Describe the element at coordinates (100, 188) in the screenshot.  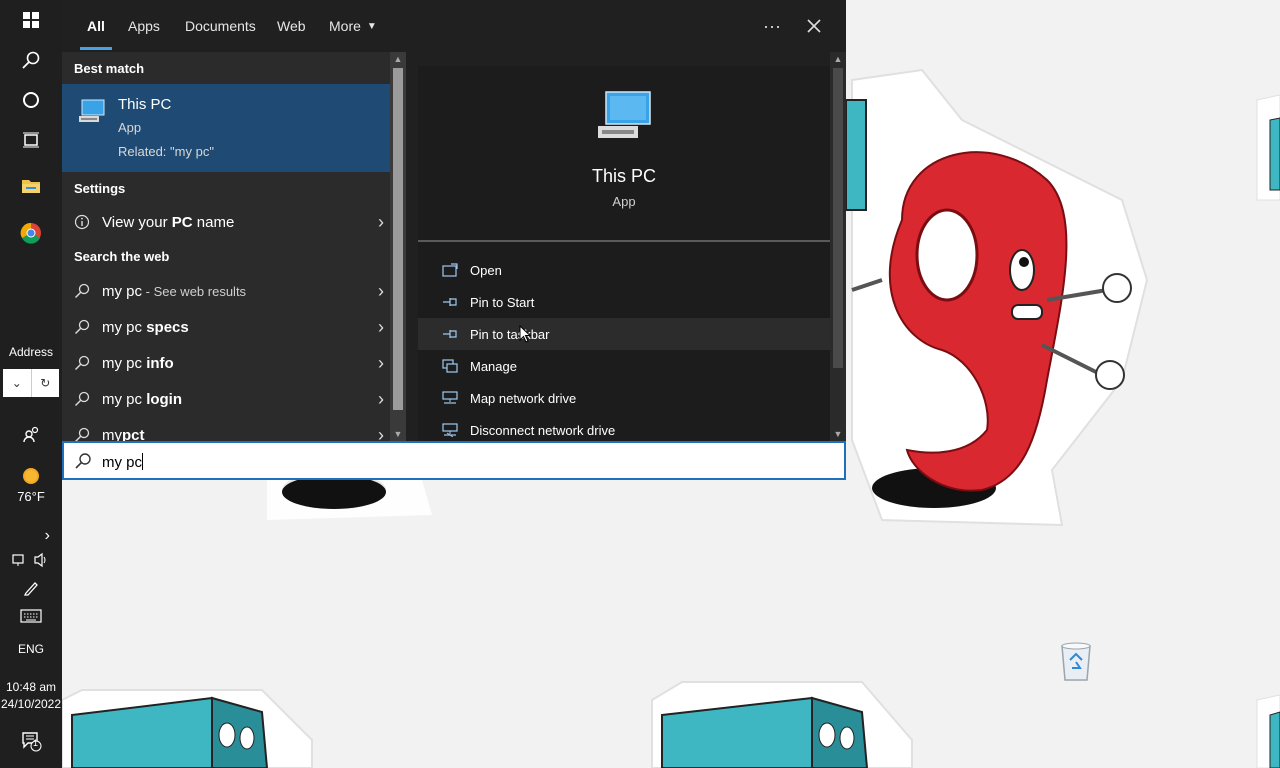
I see `settings-heading: Settings` at that location.